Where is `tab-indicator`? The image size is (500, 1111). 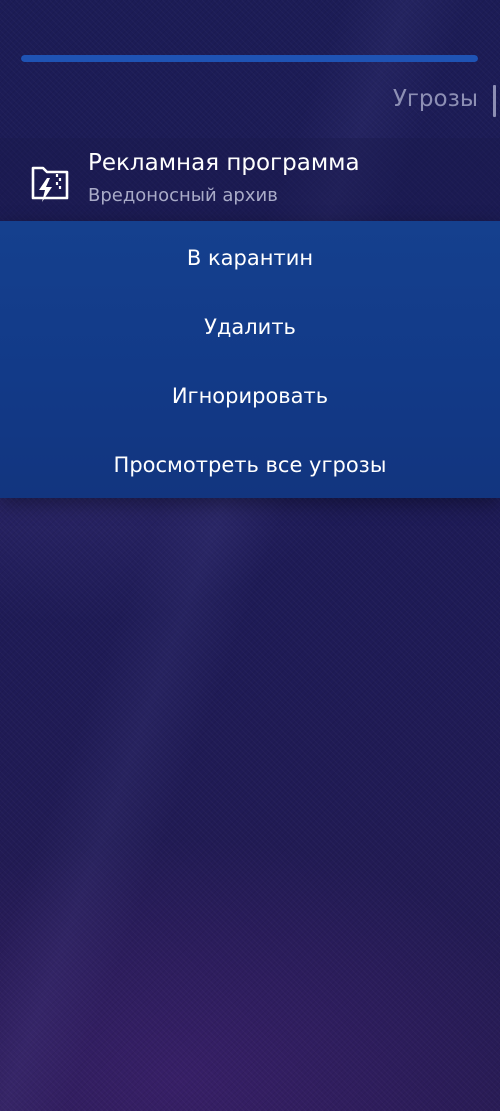
tab-indicator is located at coordinates (494, 101).